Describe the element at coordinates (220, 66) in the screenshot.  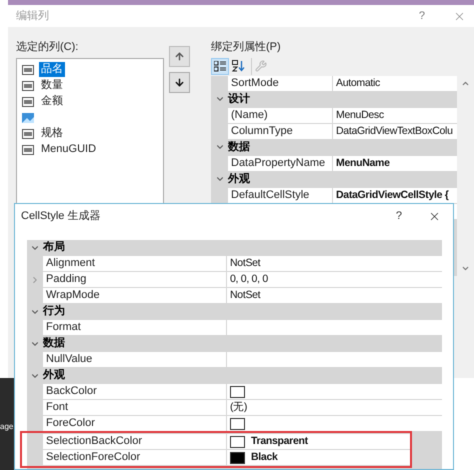
I see `categorized-button` at that location.